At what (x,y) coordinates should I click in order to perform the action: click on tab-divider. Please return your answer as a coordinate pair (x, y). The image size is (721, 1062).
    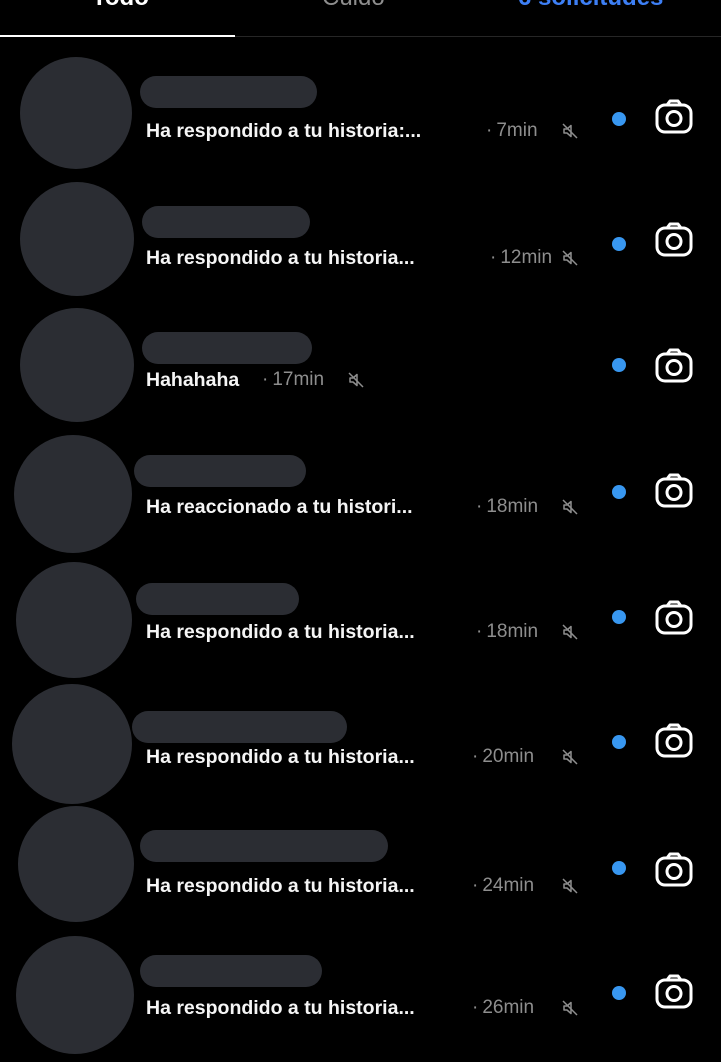
    Looking at the image, I should click on (478, 36).